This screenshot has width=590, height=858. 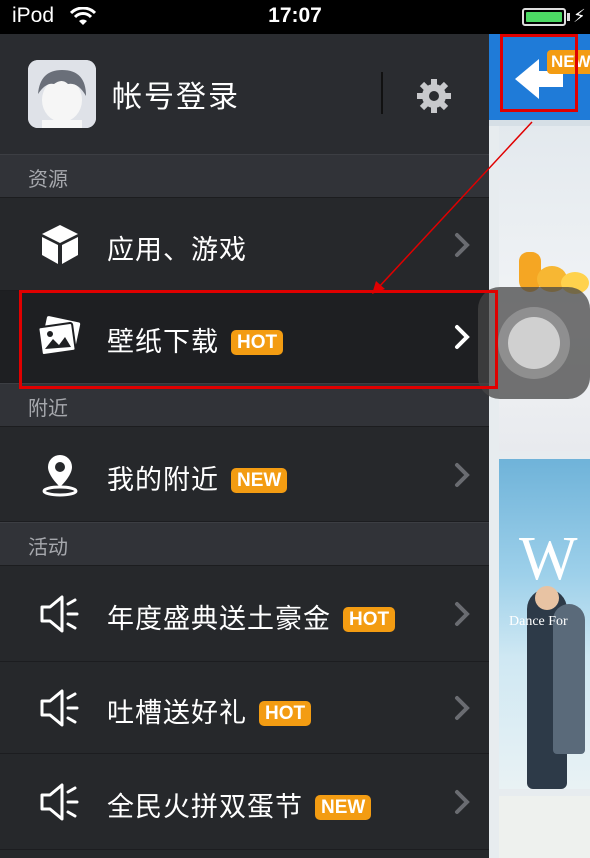 I want to click on status-bar: iPod 17:07 ⚡, so click(x=295, y=17).